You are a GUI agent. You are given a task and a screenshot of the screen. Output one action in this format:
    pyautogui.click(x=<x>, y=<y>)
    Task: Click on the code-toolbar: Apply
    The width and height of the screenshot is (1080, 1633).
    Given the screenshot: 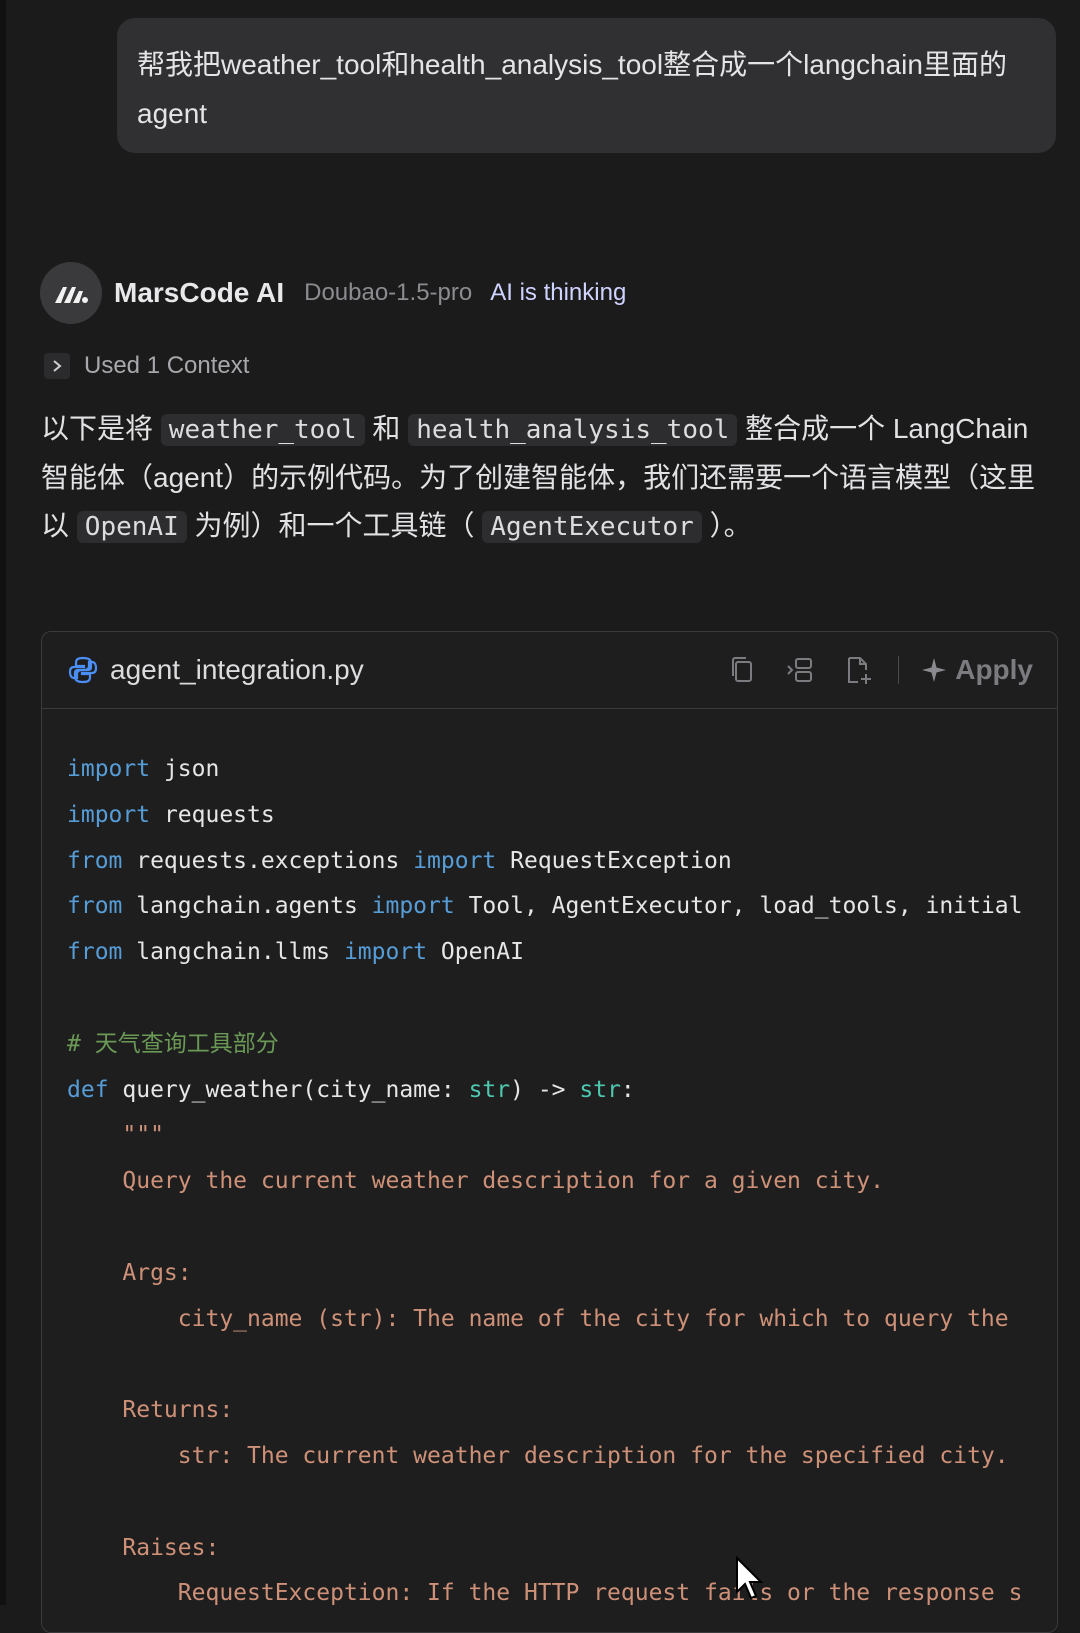 What is the action you would take?
    pyautogui.click(x=867, y=670)
    